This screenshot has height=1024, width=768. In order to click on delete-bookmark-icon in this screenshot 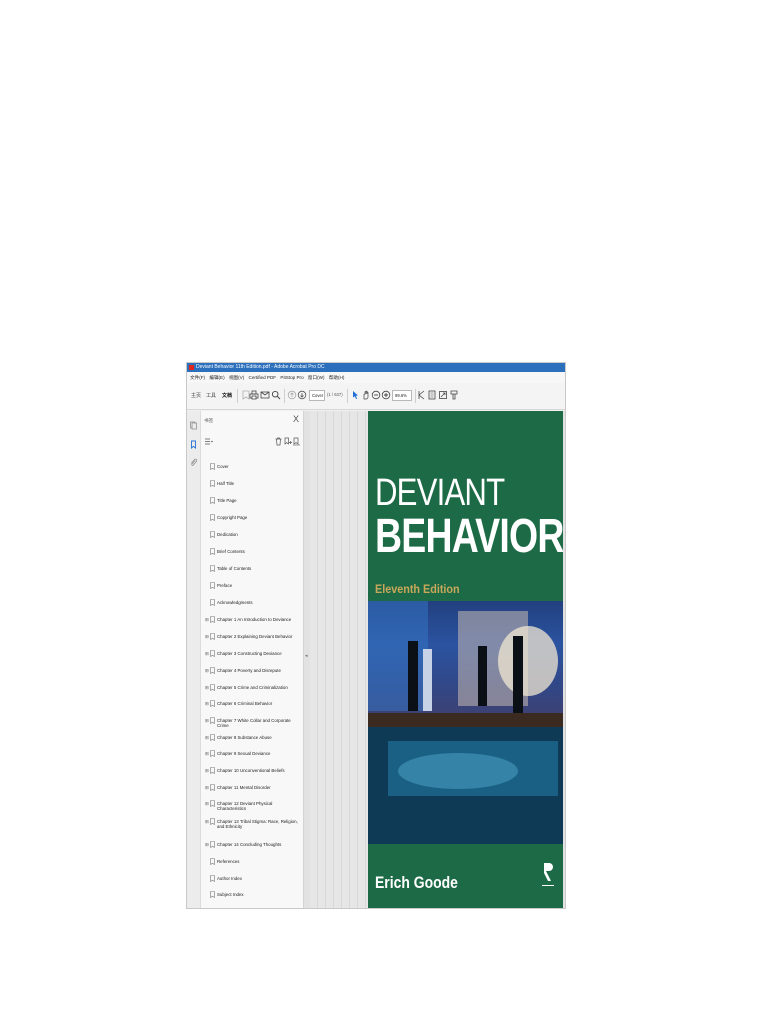, I will do `click(278, 441)`.